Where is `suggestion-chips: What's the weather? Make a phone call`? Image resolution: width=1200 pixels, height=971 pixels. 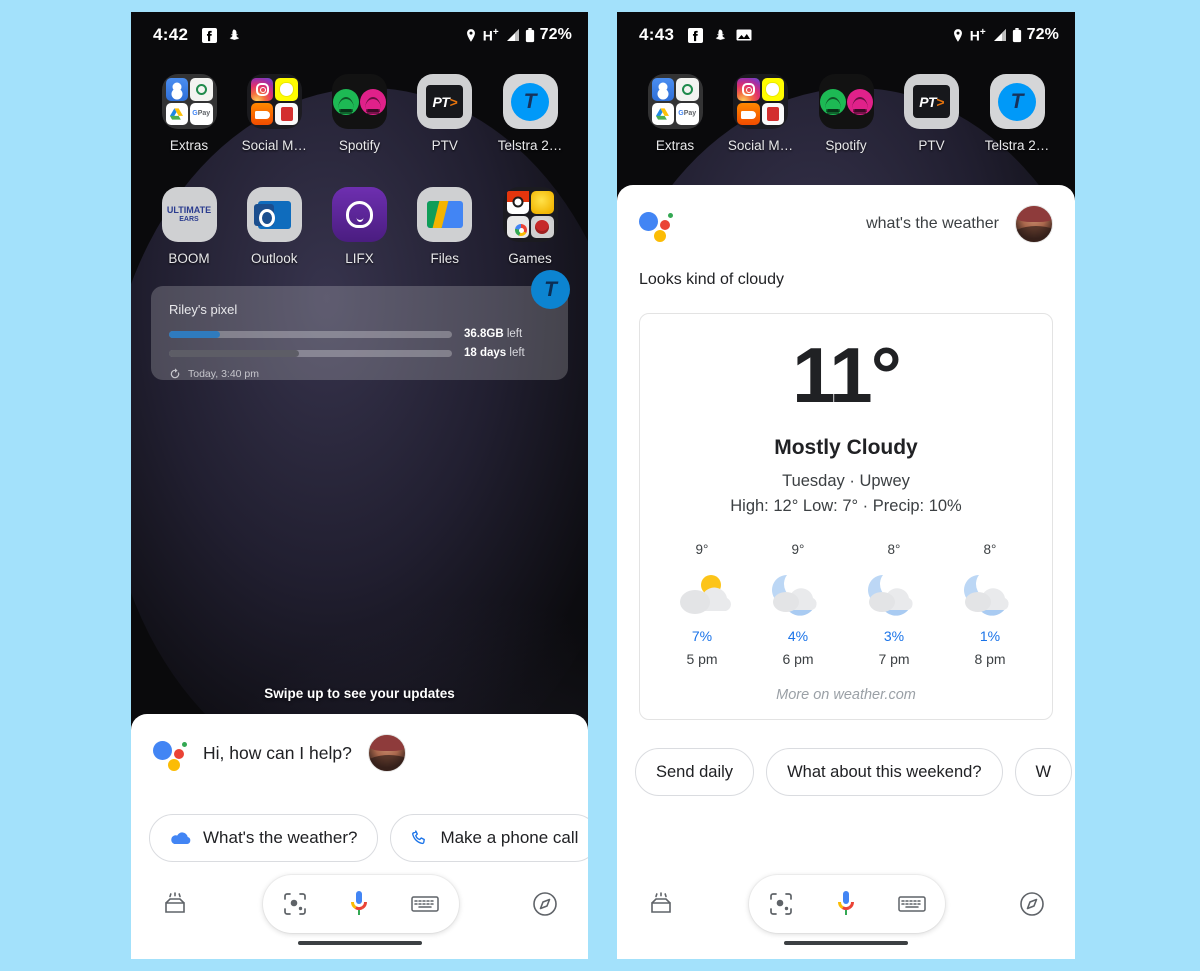
suggestion-chips: What's the weather? Make a phone call is located at coordinates (359, 838).